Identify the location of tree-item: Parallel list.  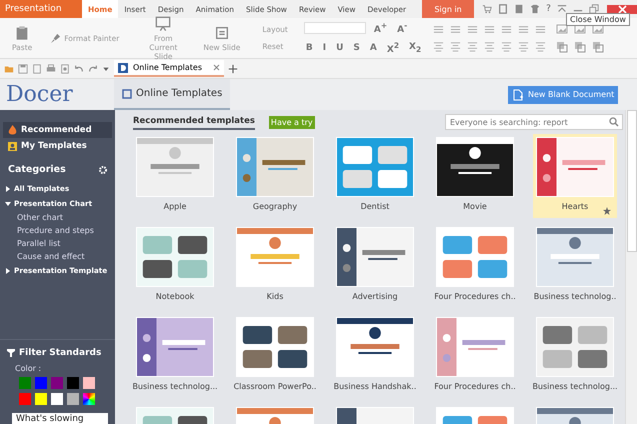
(57, 243).